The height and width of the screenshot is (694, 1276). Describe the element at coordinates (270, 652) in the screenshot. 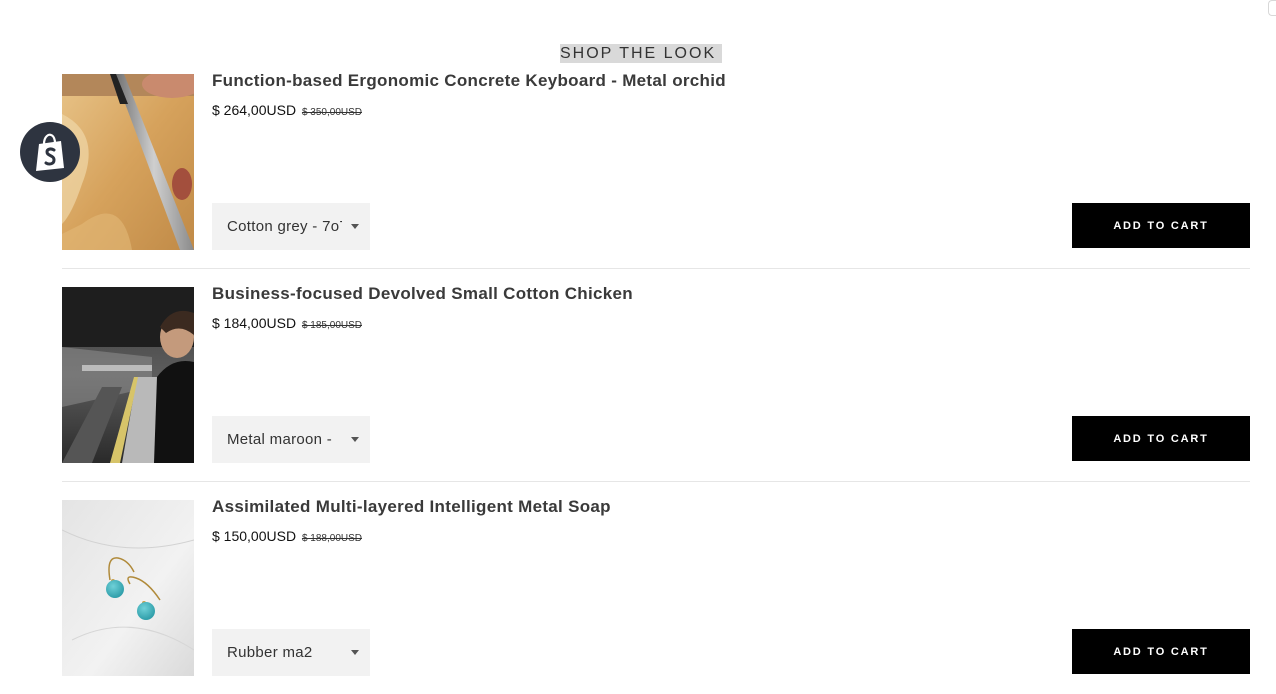

I see `variant-value: Rubber ma2` at that location.